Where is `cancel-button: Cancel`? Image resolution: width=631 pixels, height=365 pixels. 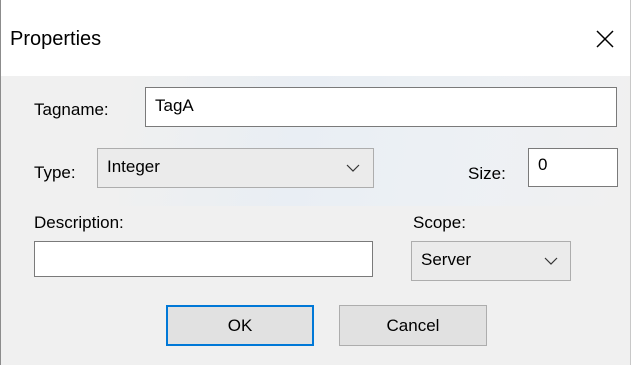 cancel-button: Cancel is located at coordinates (413, 325).